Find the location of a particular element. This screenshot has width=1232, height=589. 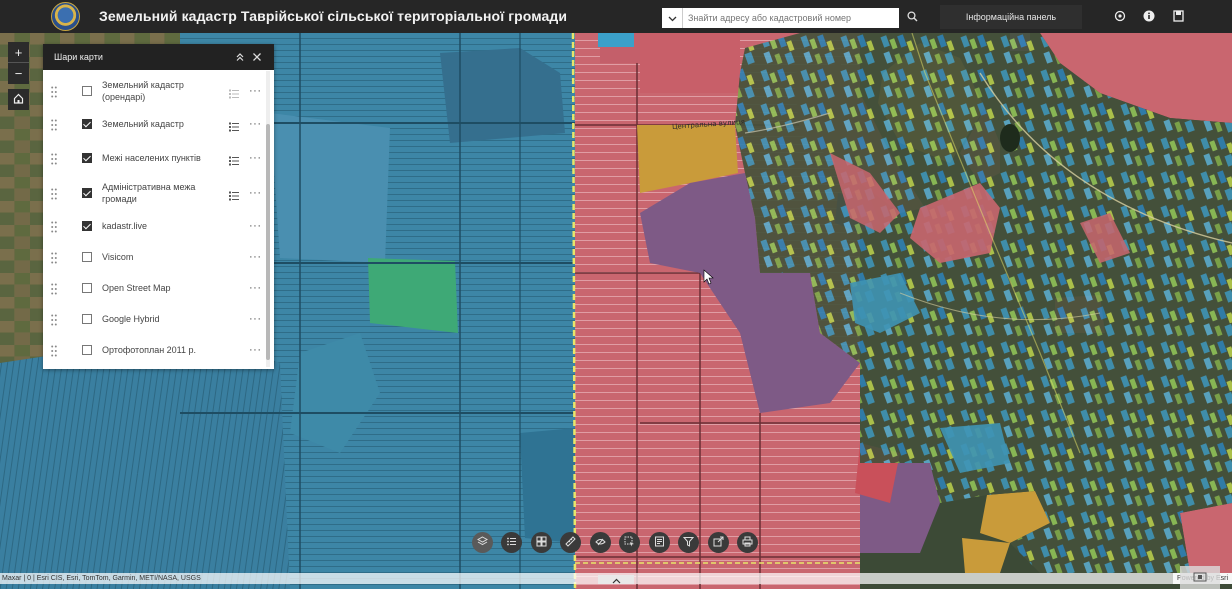

search-icon is located at coordinates (912, 18).